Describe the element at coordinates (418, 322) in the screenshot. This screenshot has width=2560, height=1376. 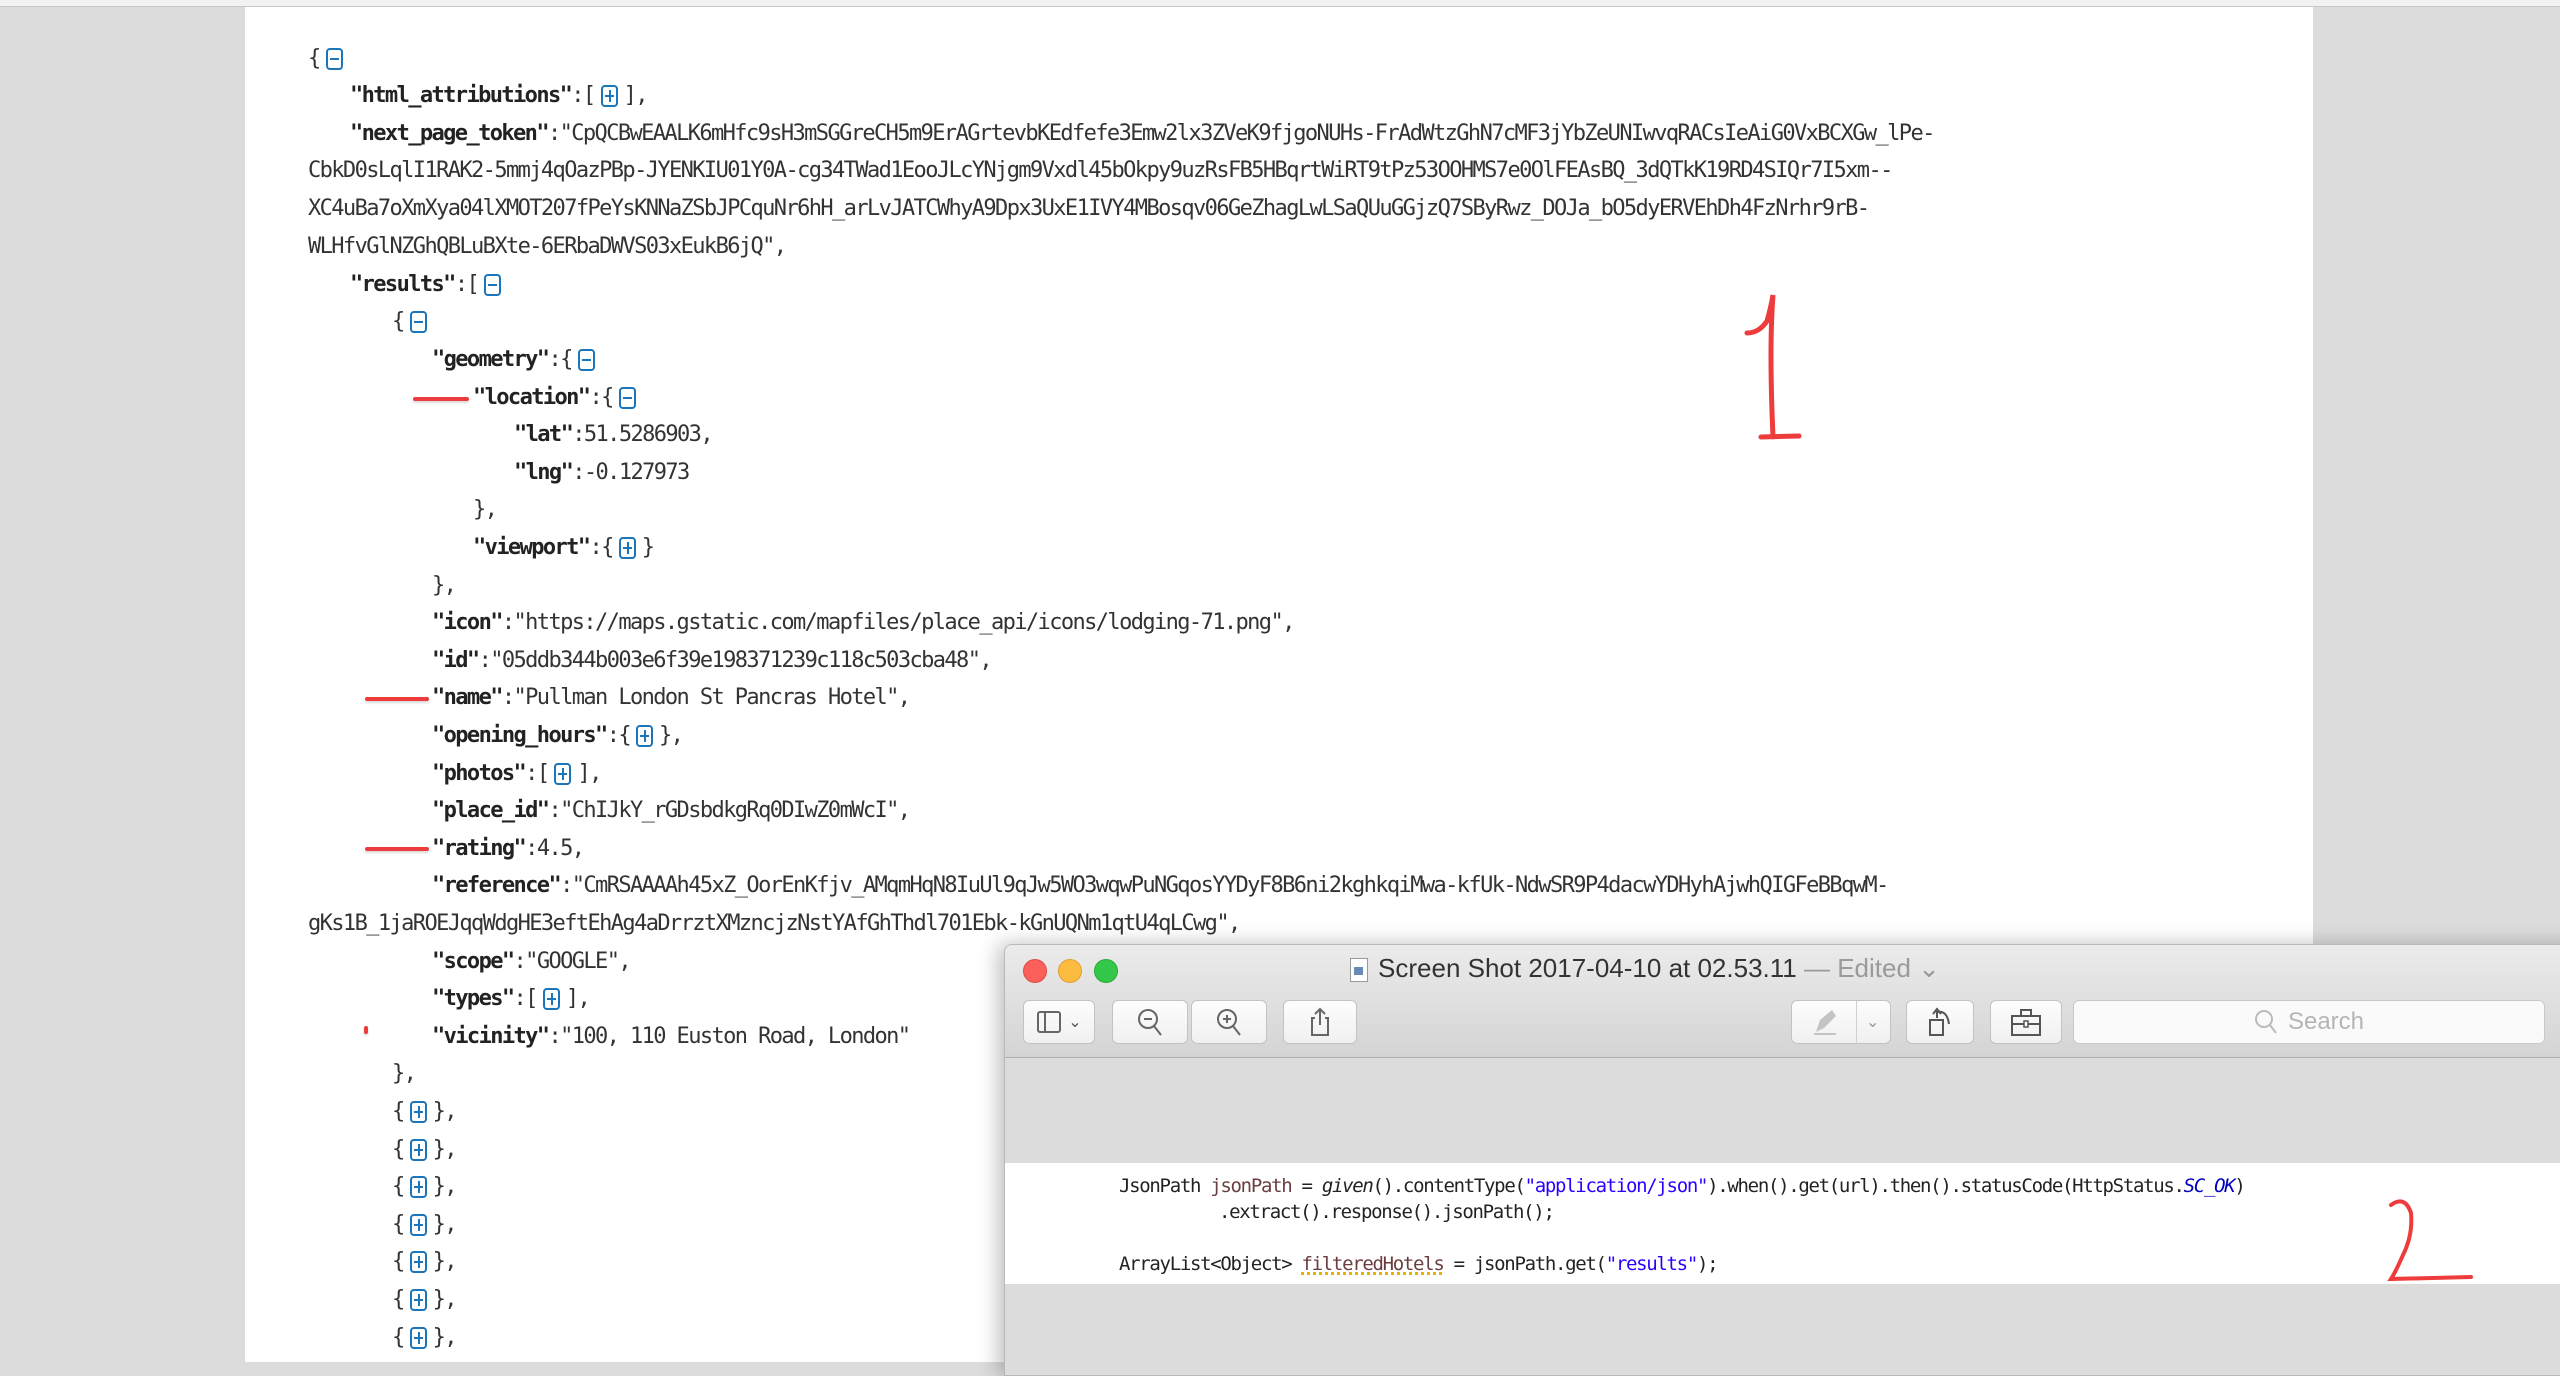
I see `collapse-result-item-toggle` at that location.